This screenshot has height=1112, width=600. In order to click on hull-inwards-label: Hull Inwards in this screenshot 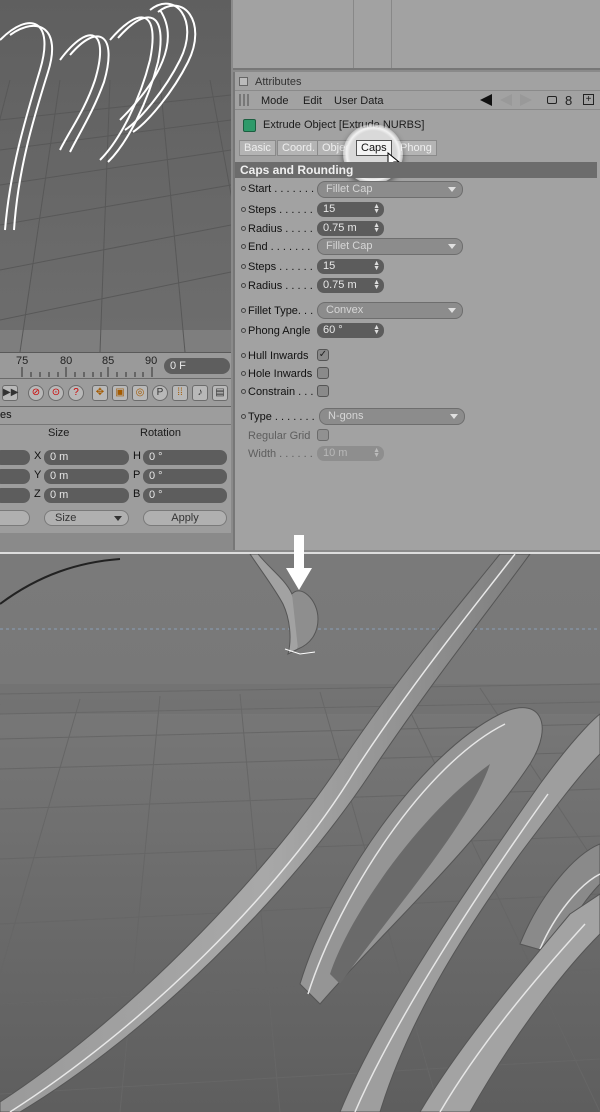, I will do `click(278, 356)`.